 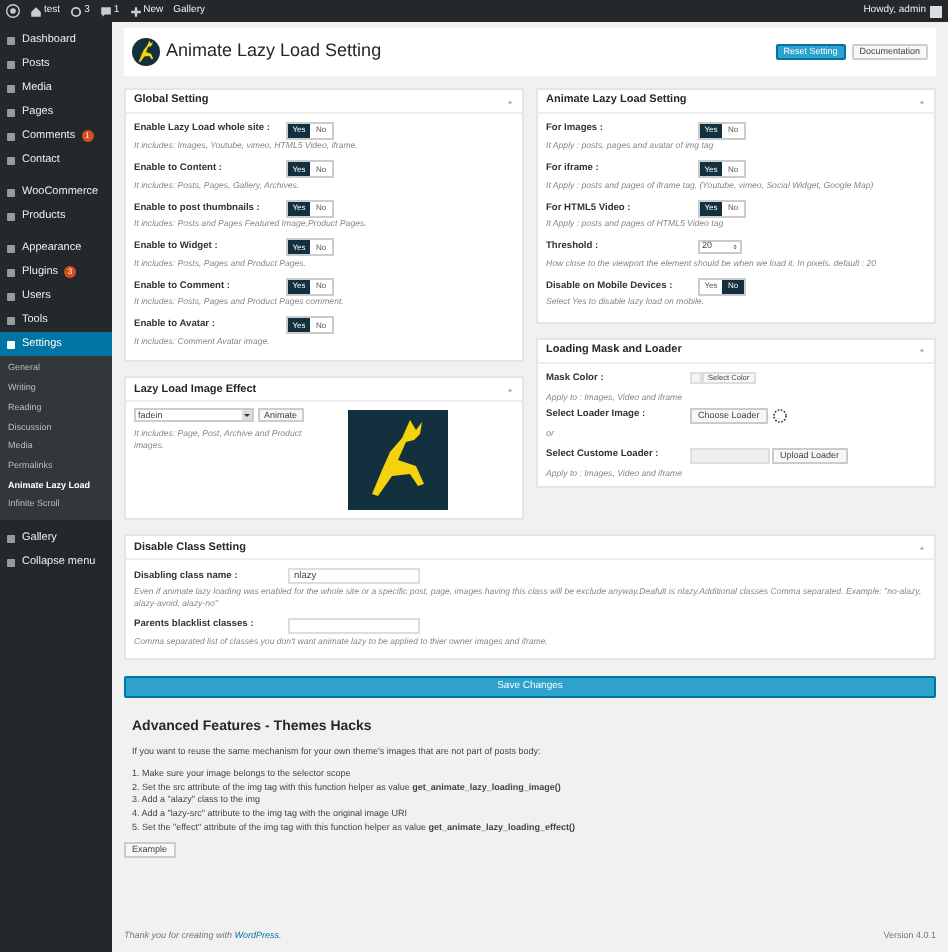 I want to click on plus-icon, so click(x=135, y=11).